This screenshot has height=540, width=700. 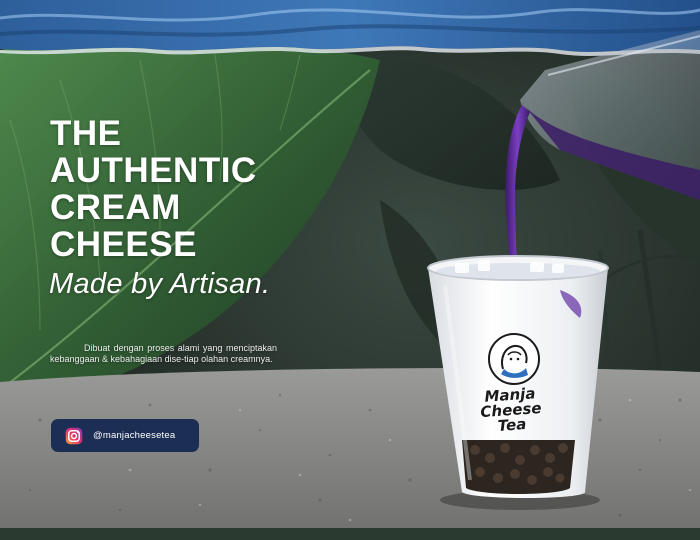 I want to click on headline-line-1: THE, so click(x=86, y=133).